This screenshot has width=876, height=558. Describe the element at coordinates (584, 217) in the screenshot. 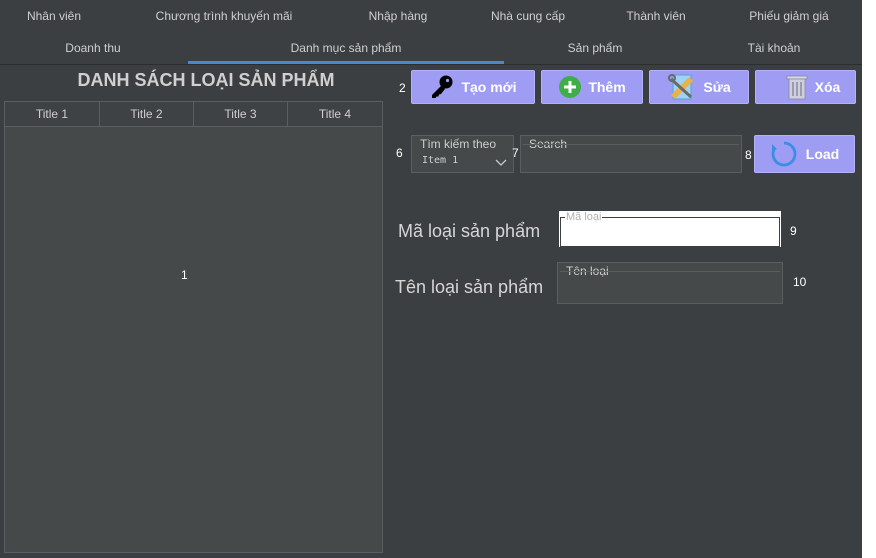

I see `category-code-field-label: Mã loại` at that location.